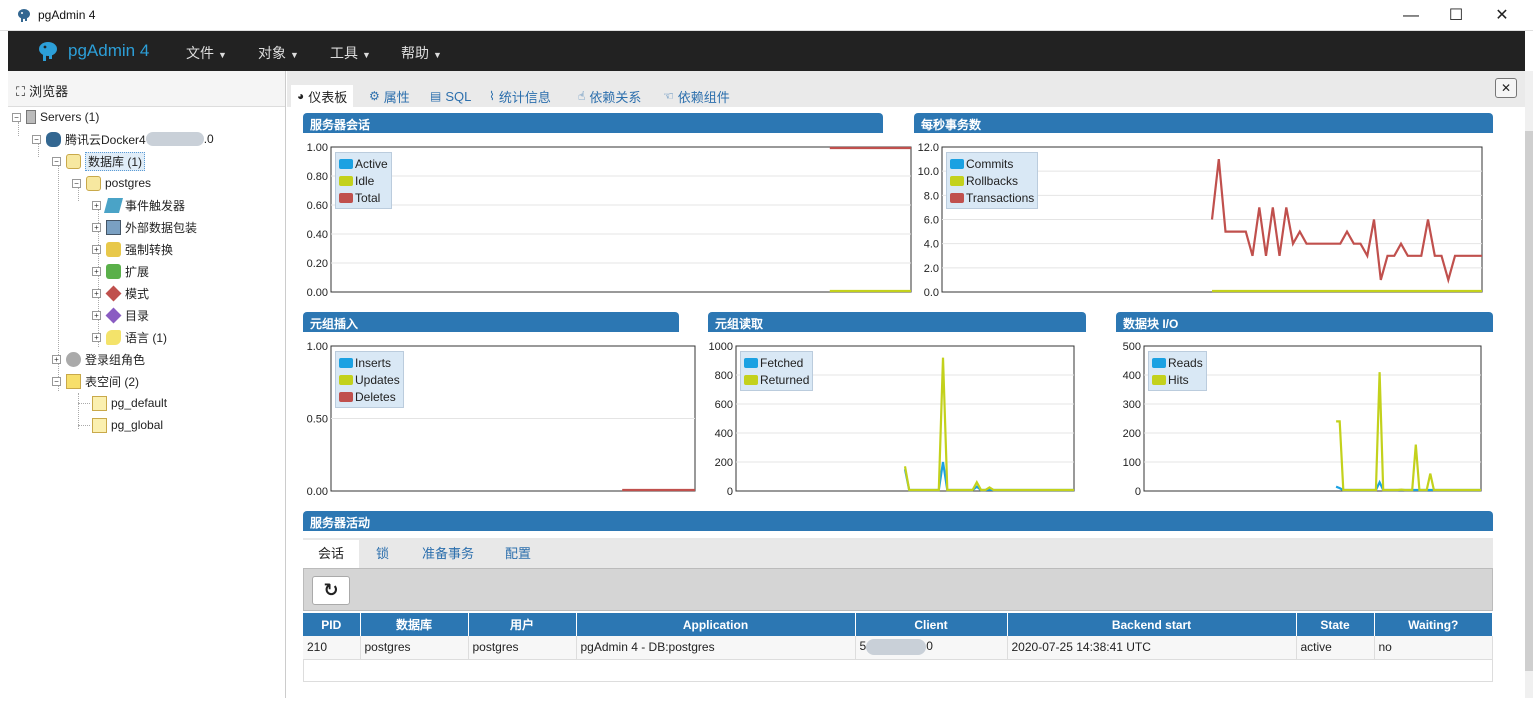  Describe the element at coordinates (582, 96) in the screenshot. I see `hand-icon: ☝` at that location.